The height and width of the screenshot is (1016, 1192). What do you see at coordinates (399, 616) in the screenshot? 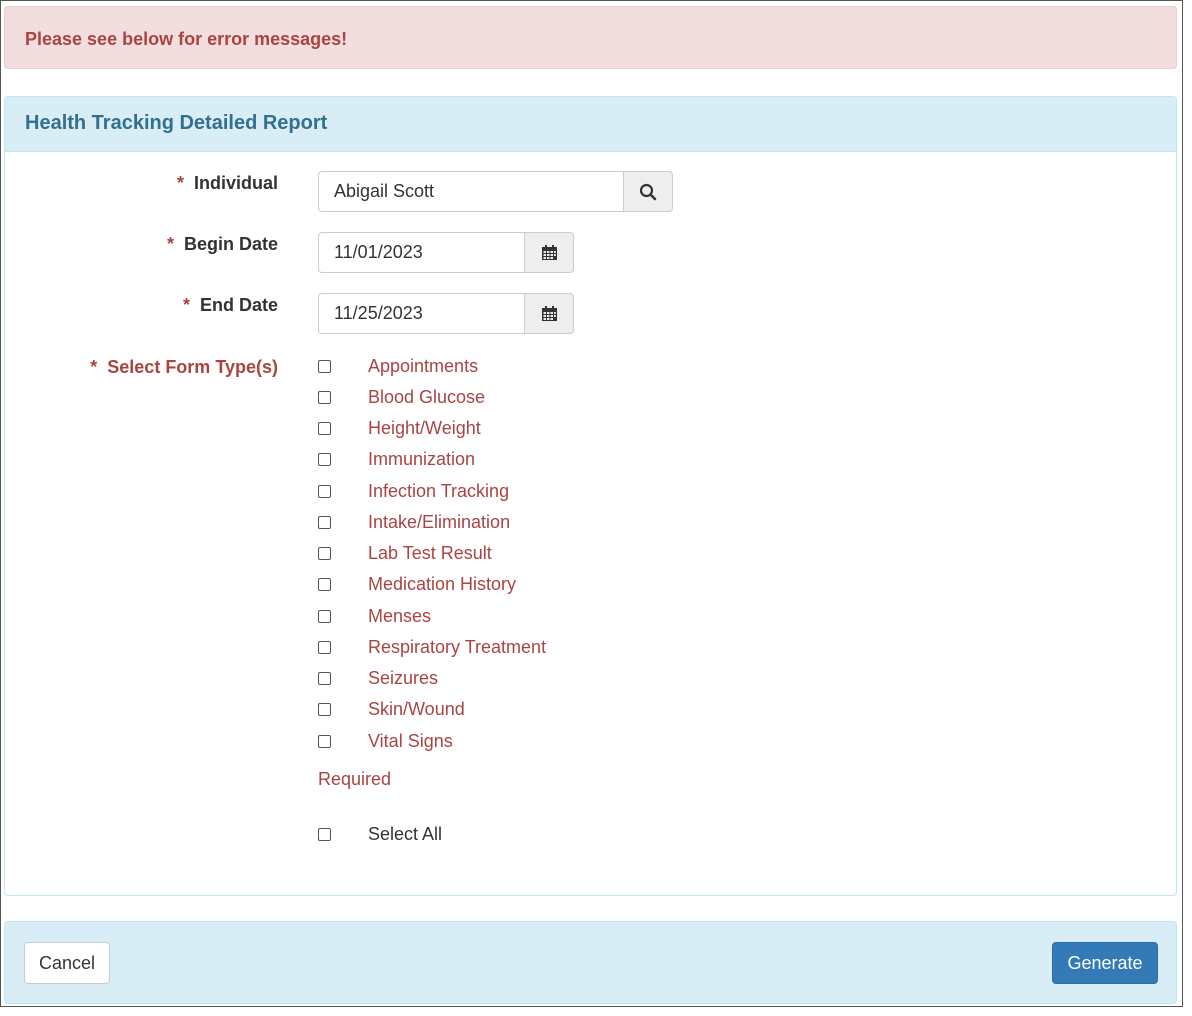
I see `form-type-label: Menses` at bounding box center [399, 616].